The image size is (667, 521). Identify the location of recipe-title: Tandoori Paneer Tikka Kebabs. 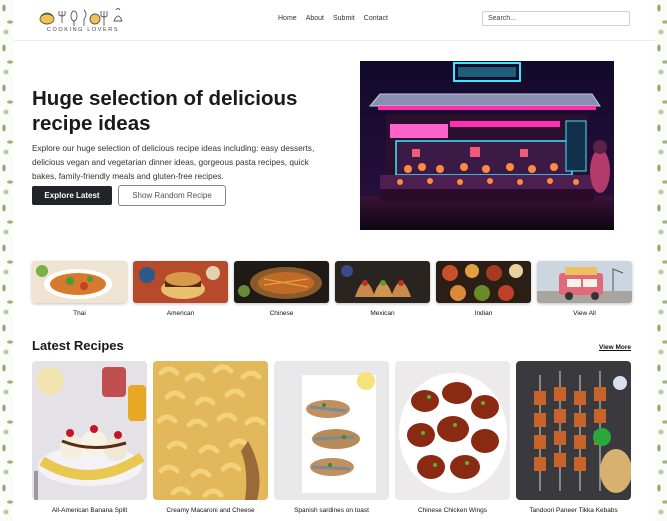
(573, 510).